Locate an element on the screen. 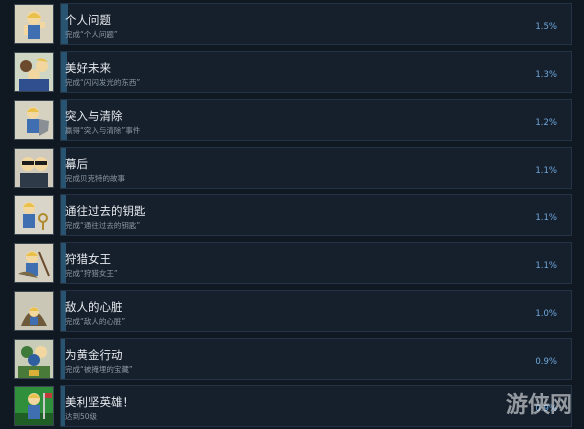 The image size is (584, 429). achievement-title: 幕后 is located at coordinates (76, 164).